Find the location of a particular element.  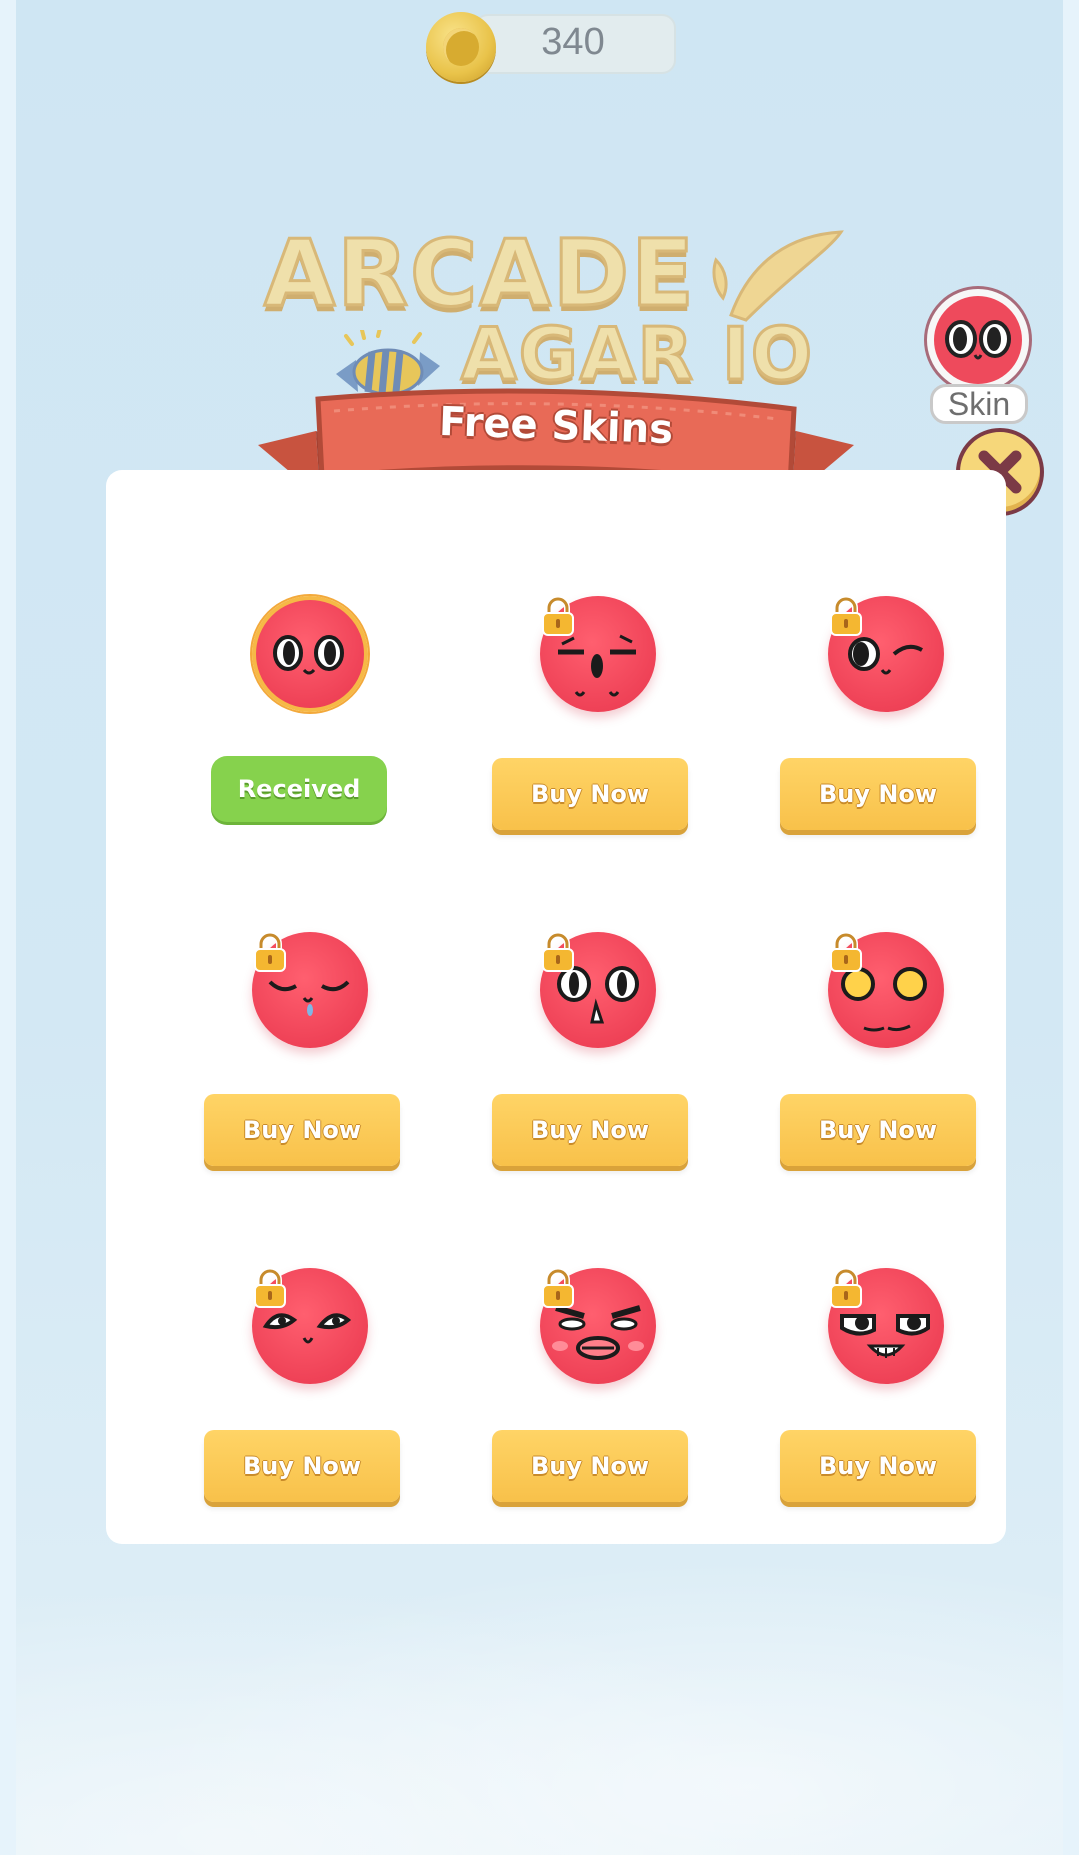

skin-ball-selected is located at coordinates (310, 654).